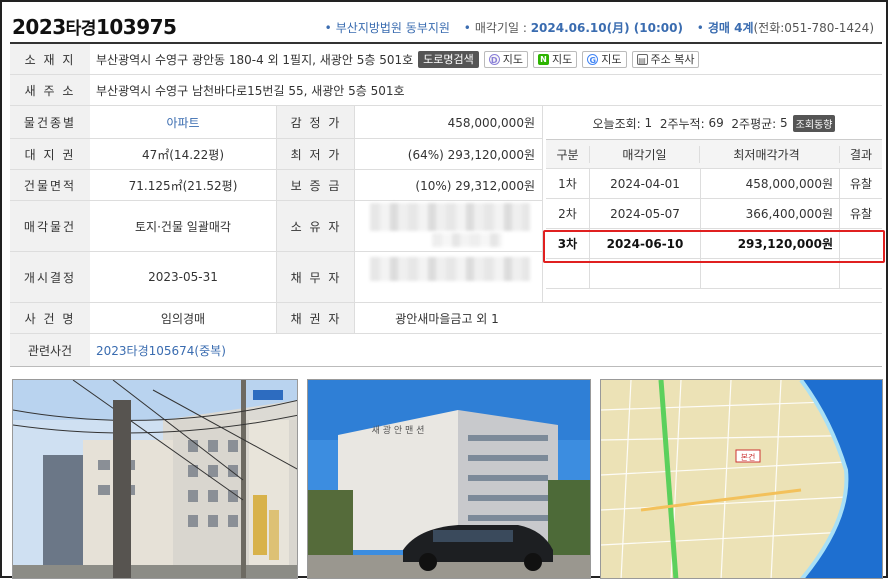 This screenshot has width=888, height=579. Describe the element at coordinates (183, 154) in the screenshot. I see `land-right-value: 47㎡(14.22평)` at that location.